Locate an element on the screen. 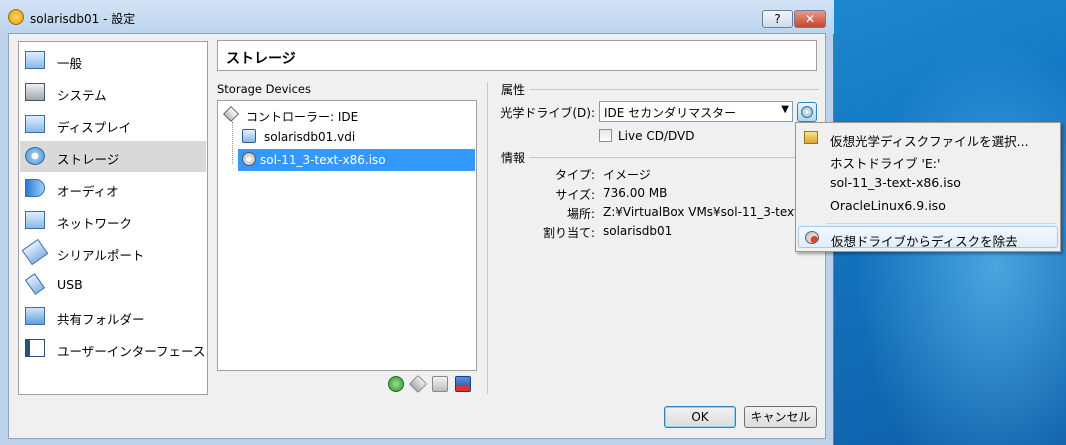  panel-divider is located at coordinates (487, 238).